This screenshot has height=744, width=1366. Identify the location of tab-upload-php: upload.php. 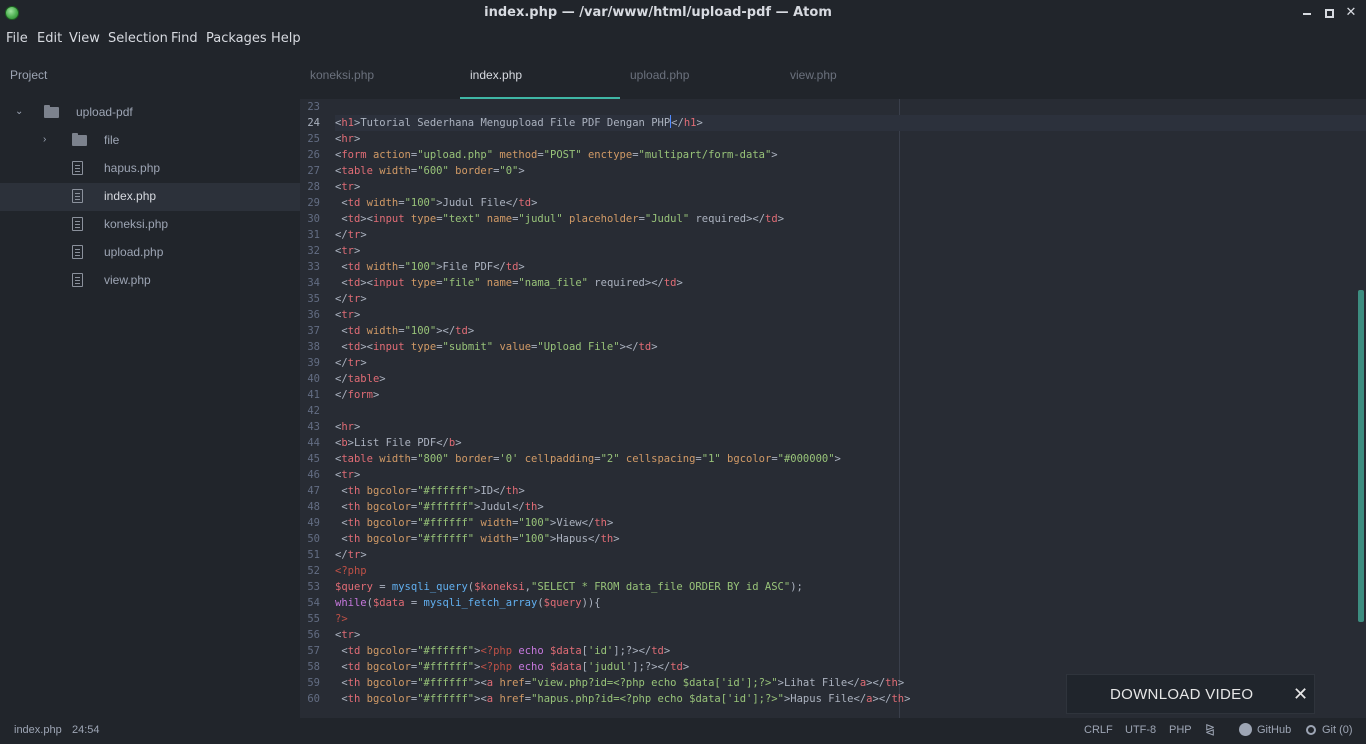
(700, 75).